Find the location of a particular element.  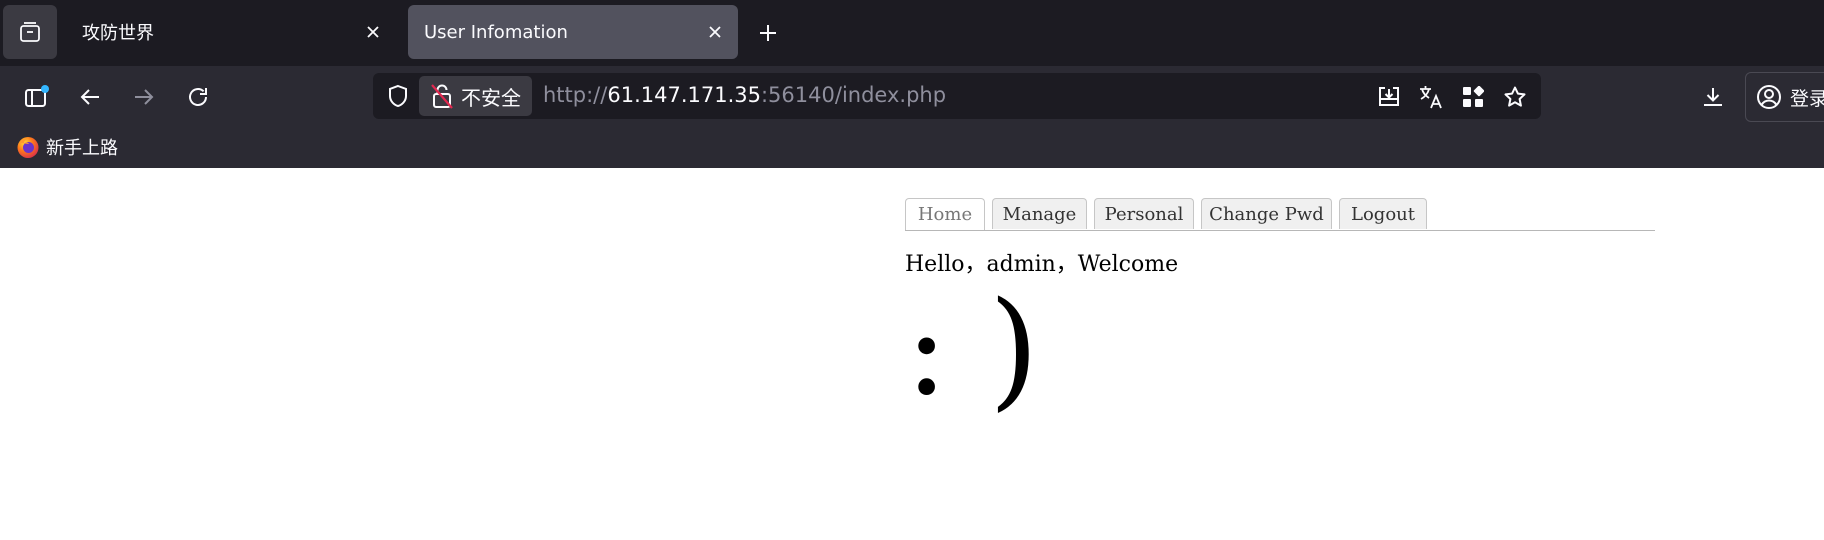

save-to-device-button is located at coordinates (1389, 97).